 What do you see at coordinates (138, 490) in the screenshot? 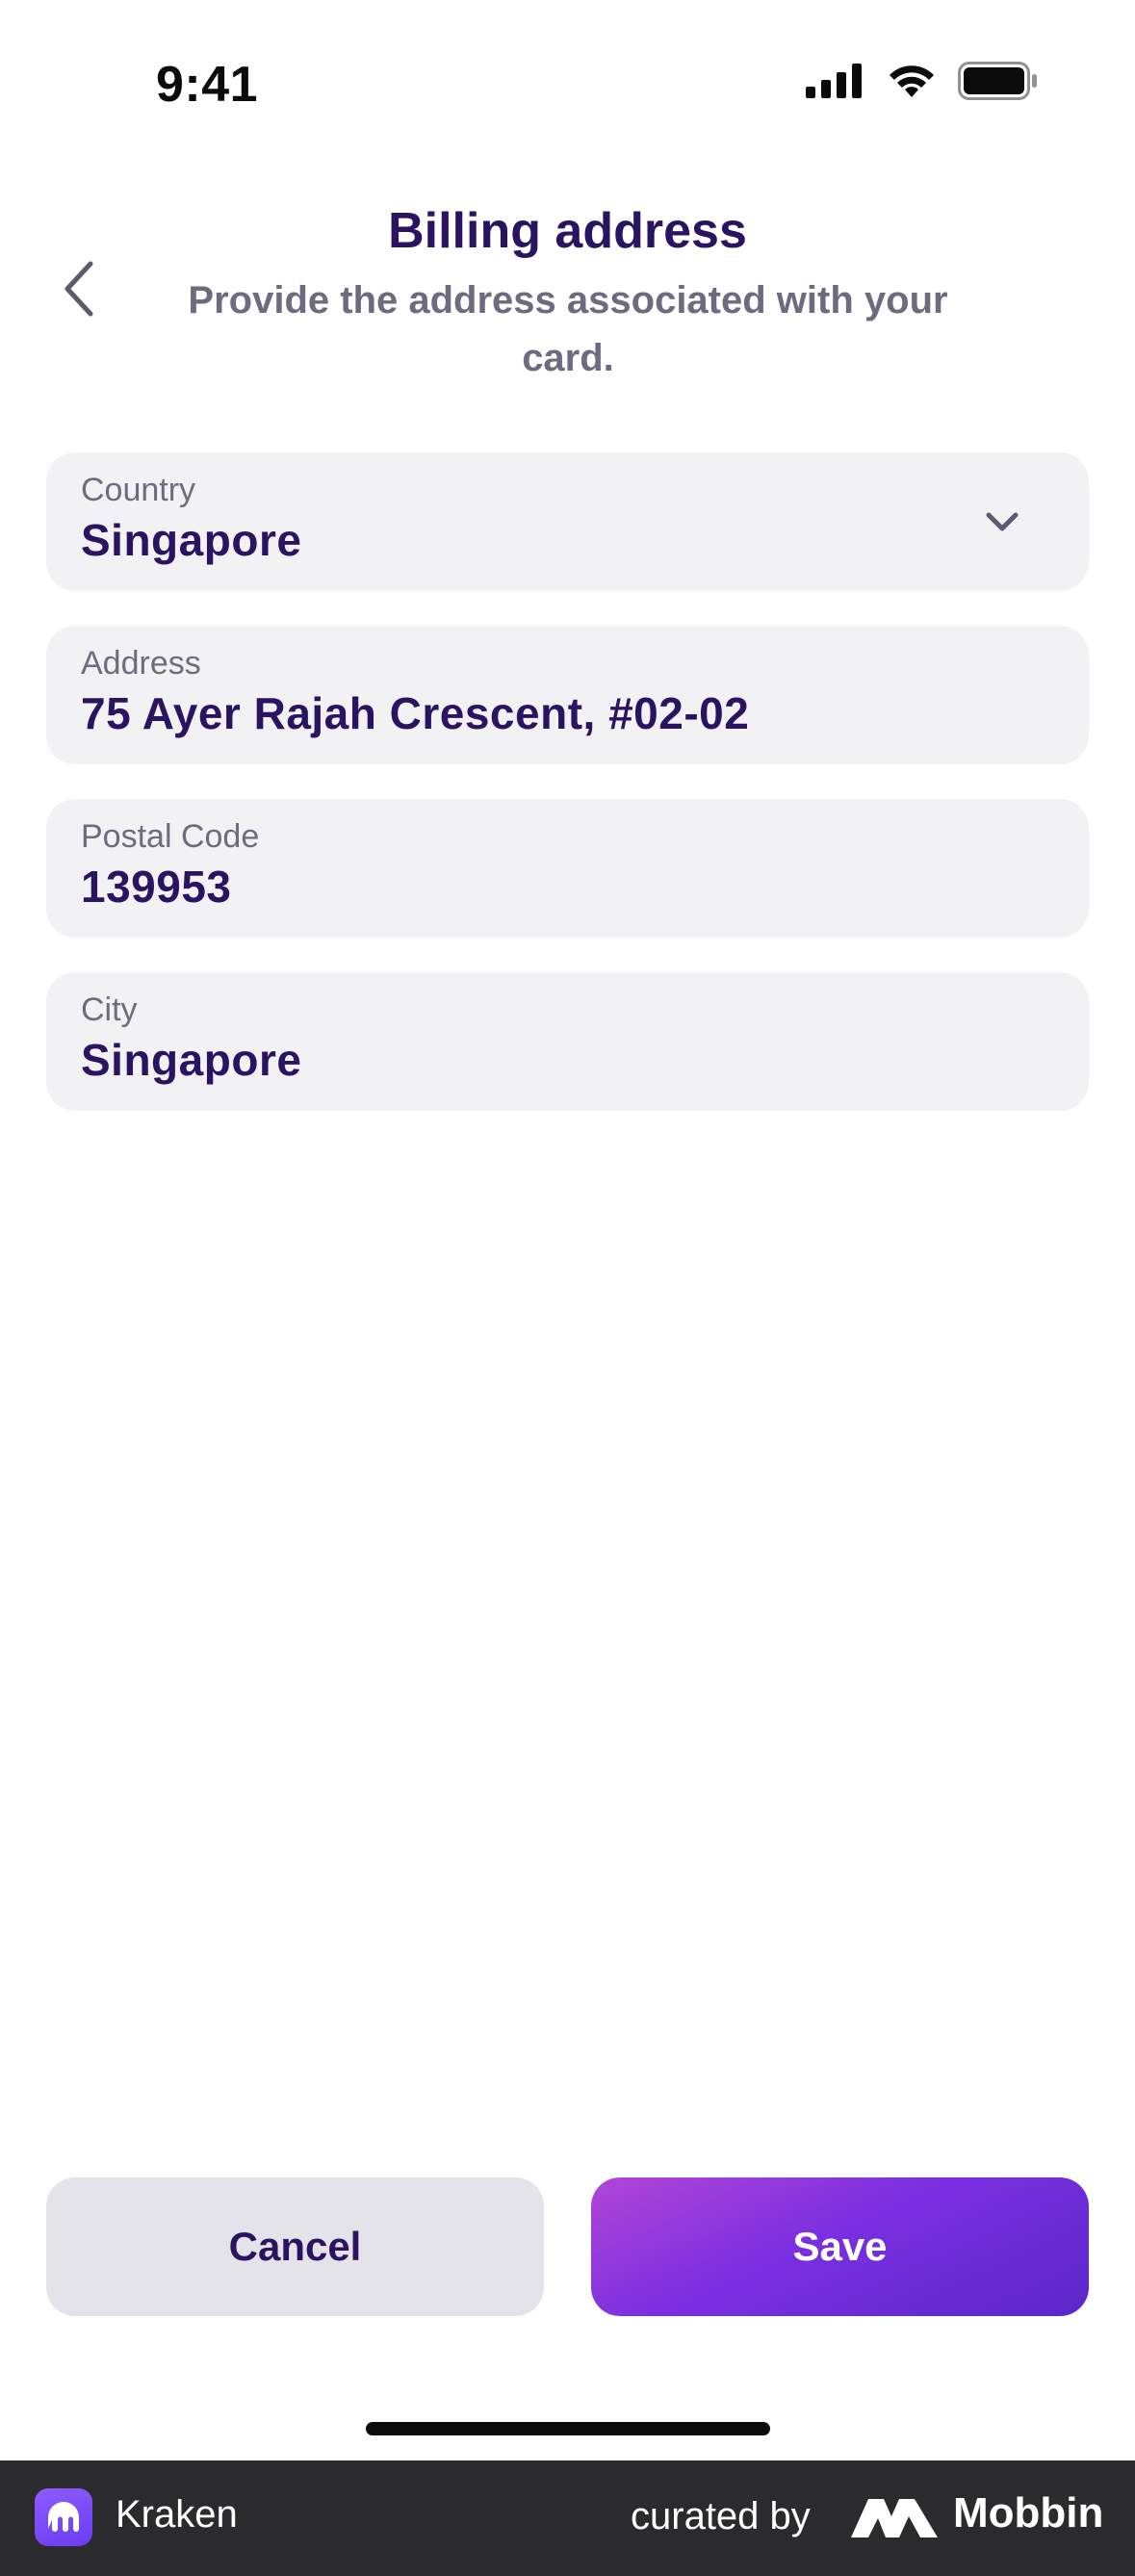
I see `country-label: Country` at bounding box center [138, 490].